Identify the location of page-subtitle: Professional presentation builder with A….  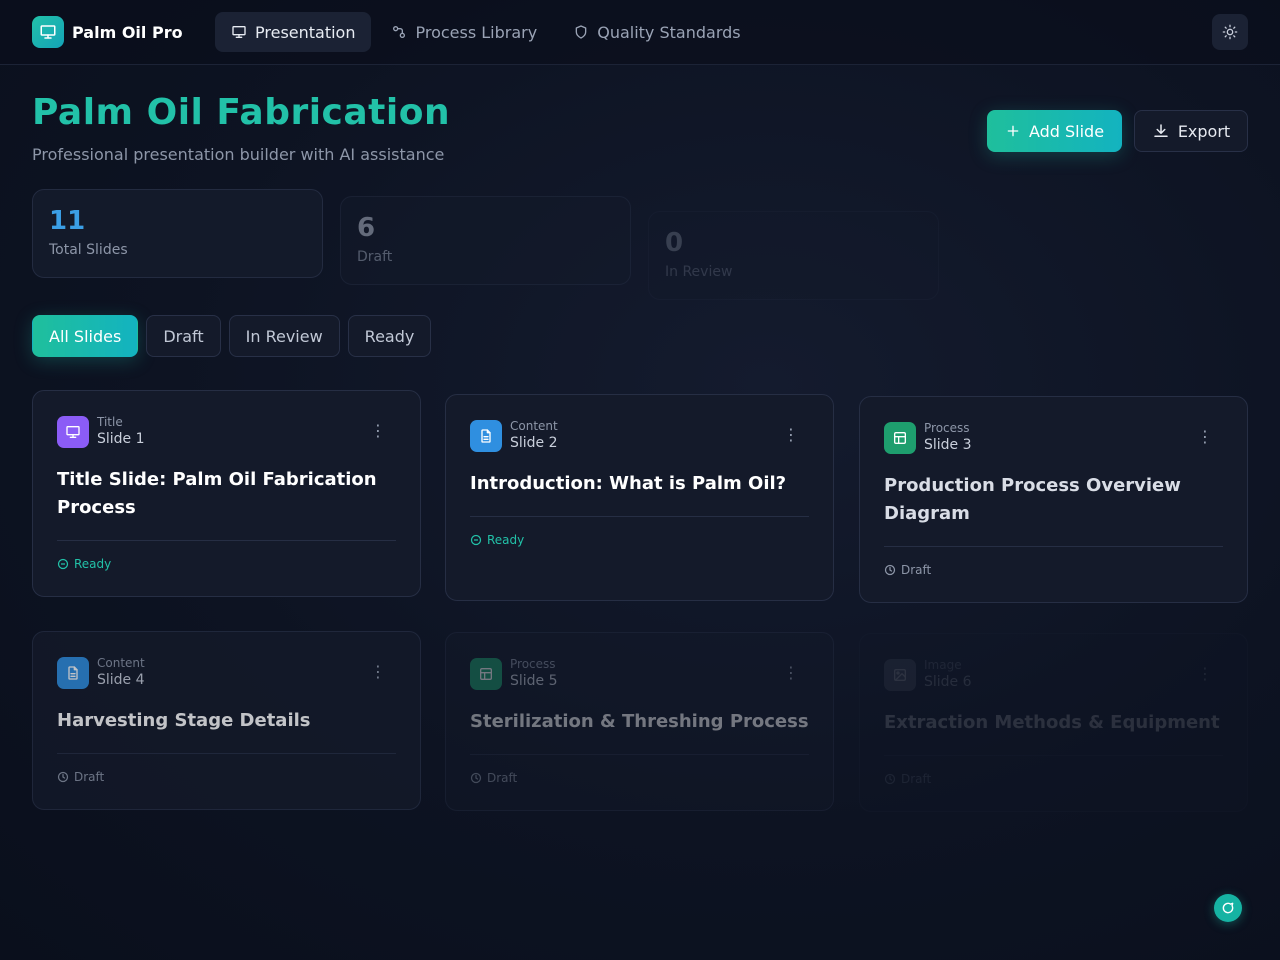
(238, 154).